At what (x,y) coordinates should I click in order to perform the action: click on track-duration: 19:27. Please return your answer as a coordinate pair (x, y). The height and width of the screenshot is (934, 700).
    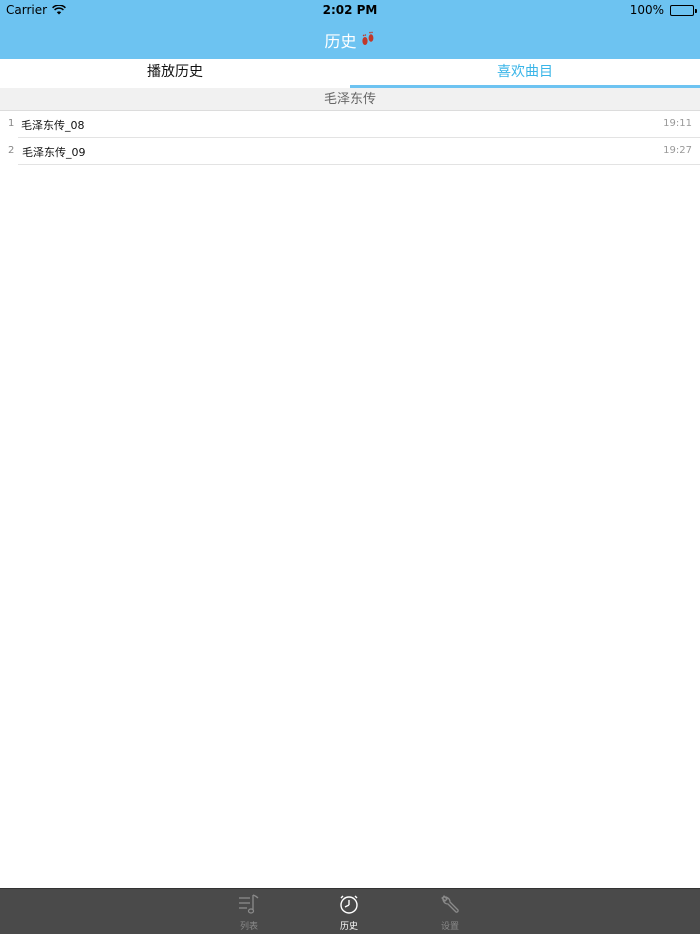
    Looking at the image, I should click on (677, 150).